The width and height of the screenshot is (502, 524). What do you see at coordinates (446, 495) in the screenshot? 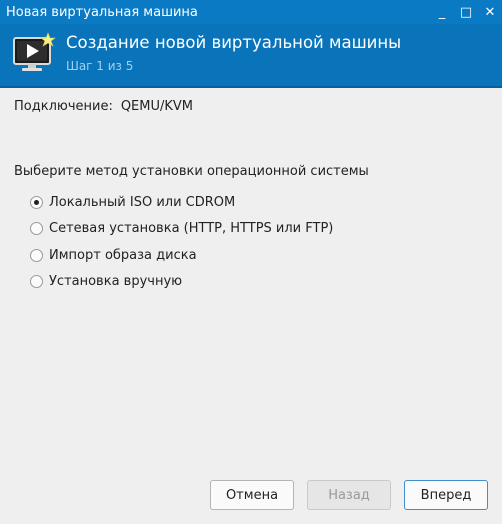
I see `next-button: Вперед` at bounding box center [446, 495].